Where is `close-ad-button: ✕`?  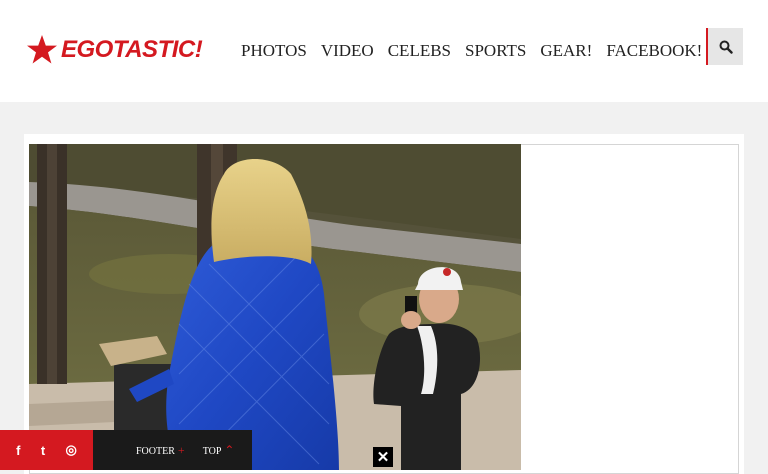 close-ad-button: ✕ is located at coordinates (383, 457).